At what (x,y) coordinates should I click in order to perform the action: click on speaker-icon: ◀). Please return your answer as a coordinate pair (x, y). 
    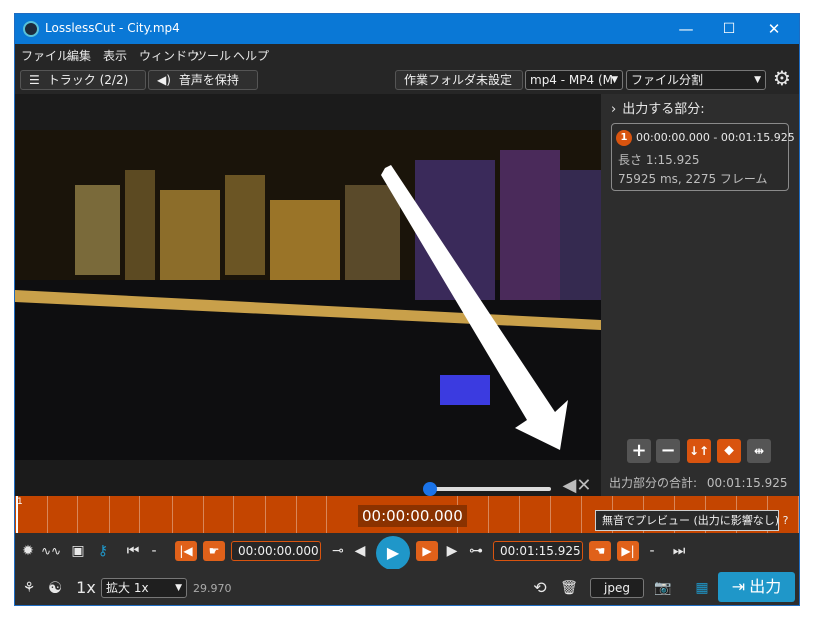
    Looking at the image, I should click on (164, 80).